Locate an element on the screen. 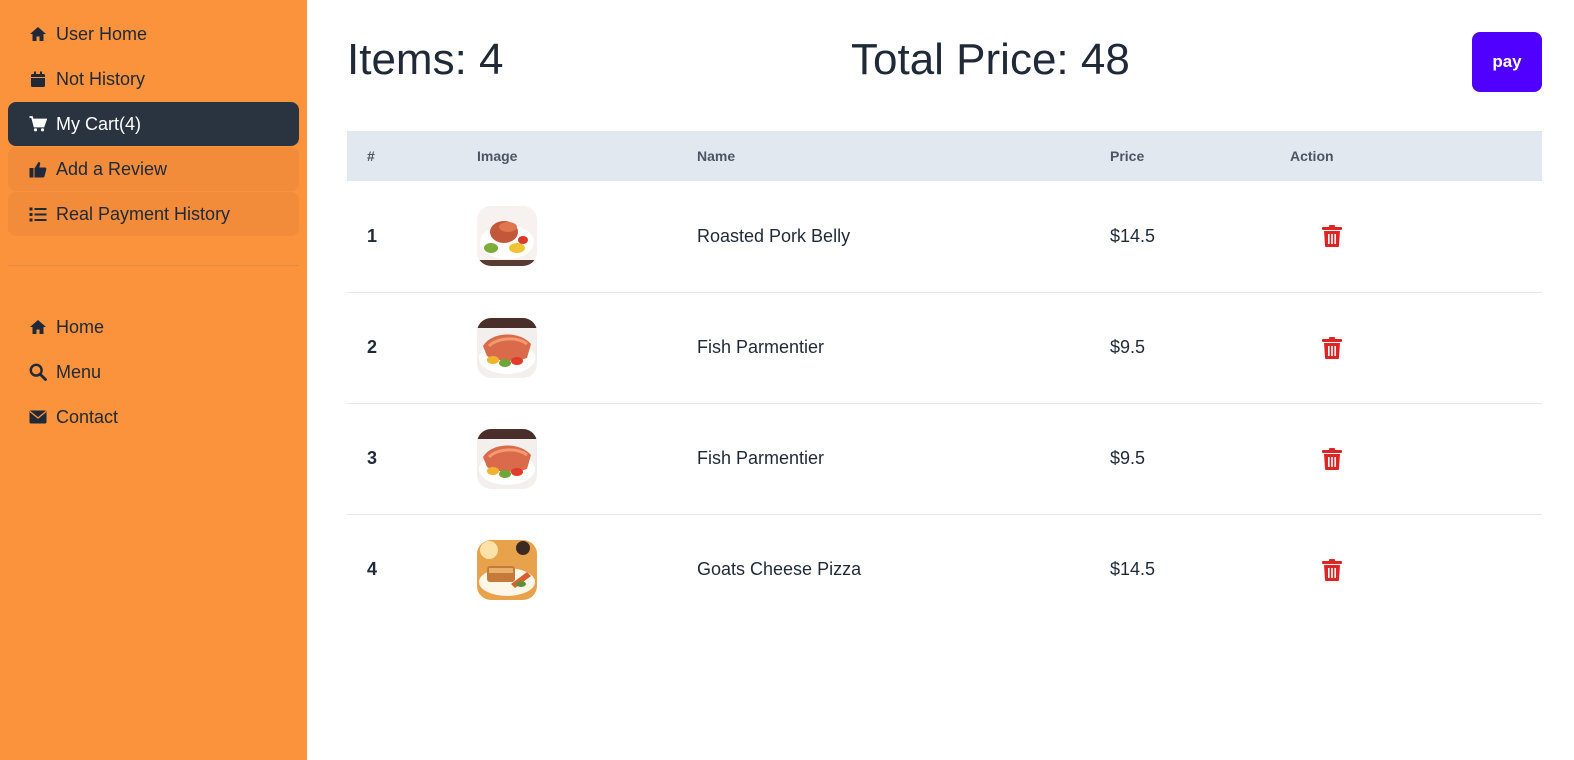  sidebar-item-home: Home is located at coordinates (153, 327).